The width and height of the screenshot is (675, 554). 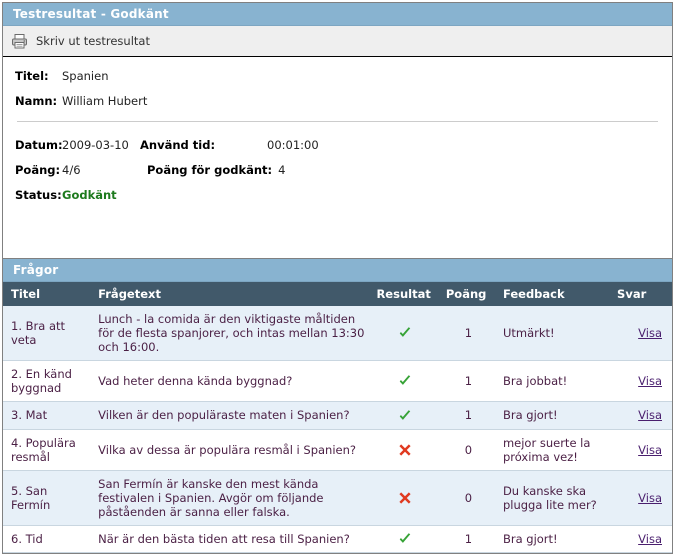 I want to click on status-label: Status:, so click(x=38, y=195).